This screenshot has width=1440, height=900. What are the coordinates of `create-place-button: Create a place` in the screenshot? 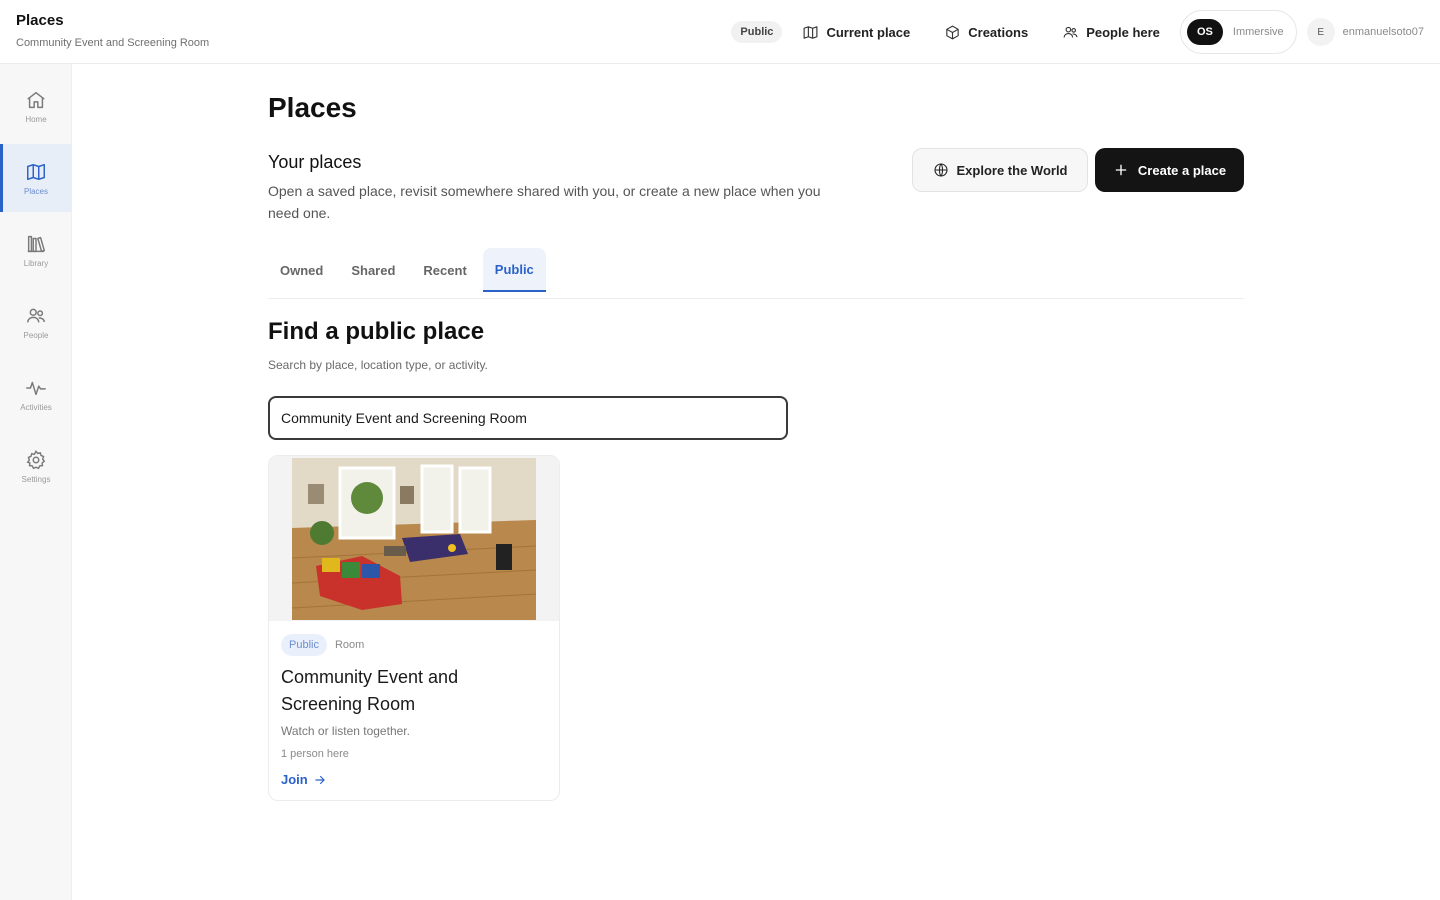 It's located at (1169, 170).